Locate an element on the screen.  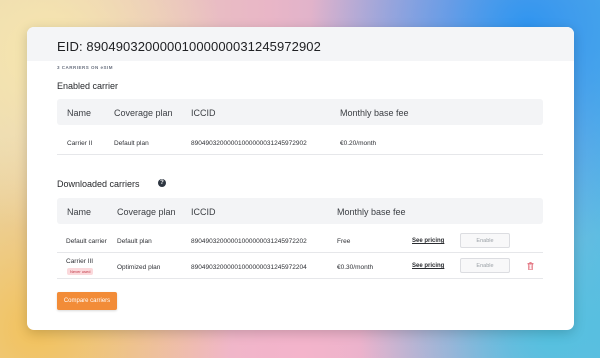
carrier-name: Default carrier is located at coordinates (86, 241).